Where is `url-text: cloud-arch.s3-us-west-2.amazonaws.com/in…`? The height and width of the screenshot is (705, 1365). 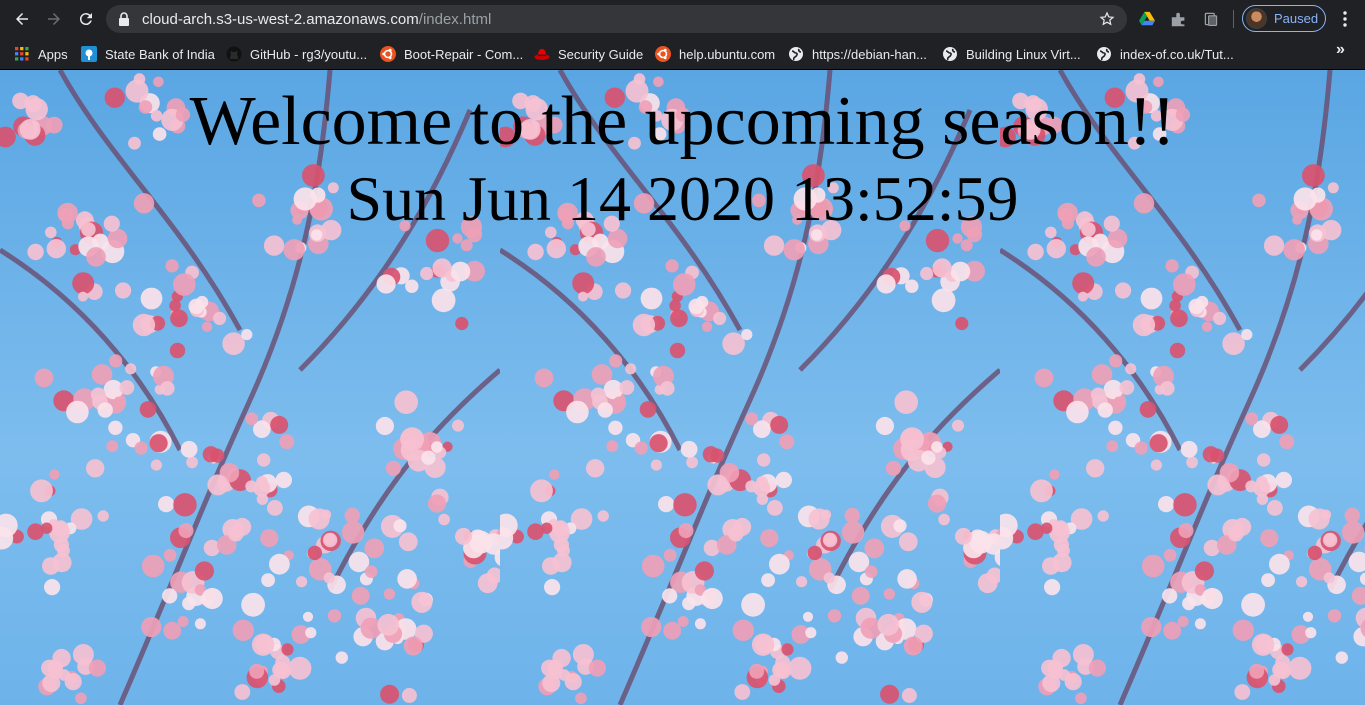
url-text: cloud-arch.s3-us-west-2.amazonaws.com/in… is located at coordinates (316, 19).